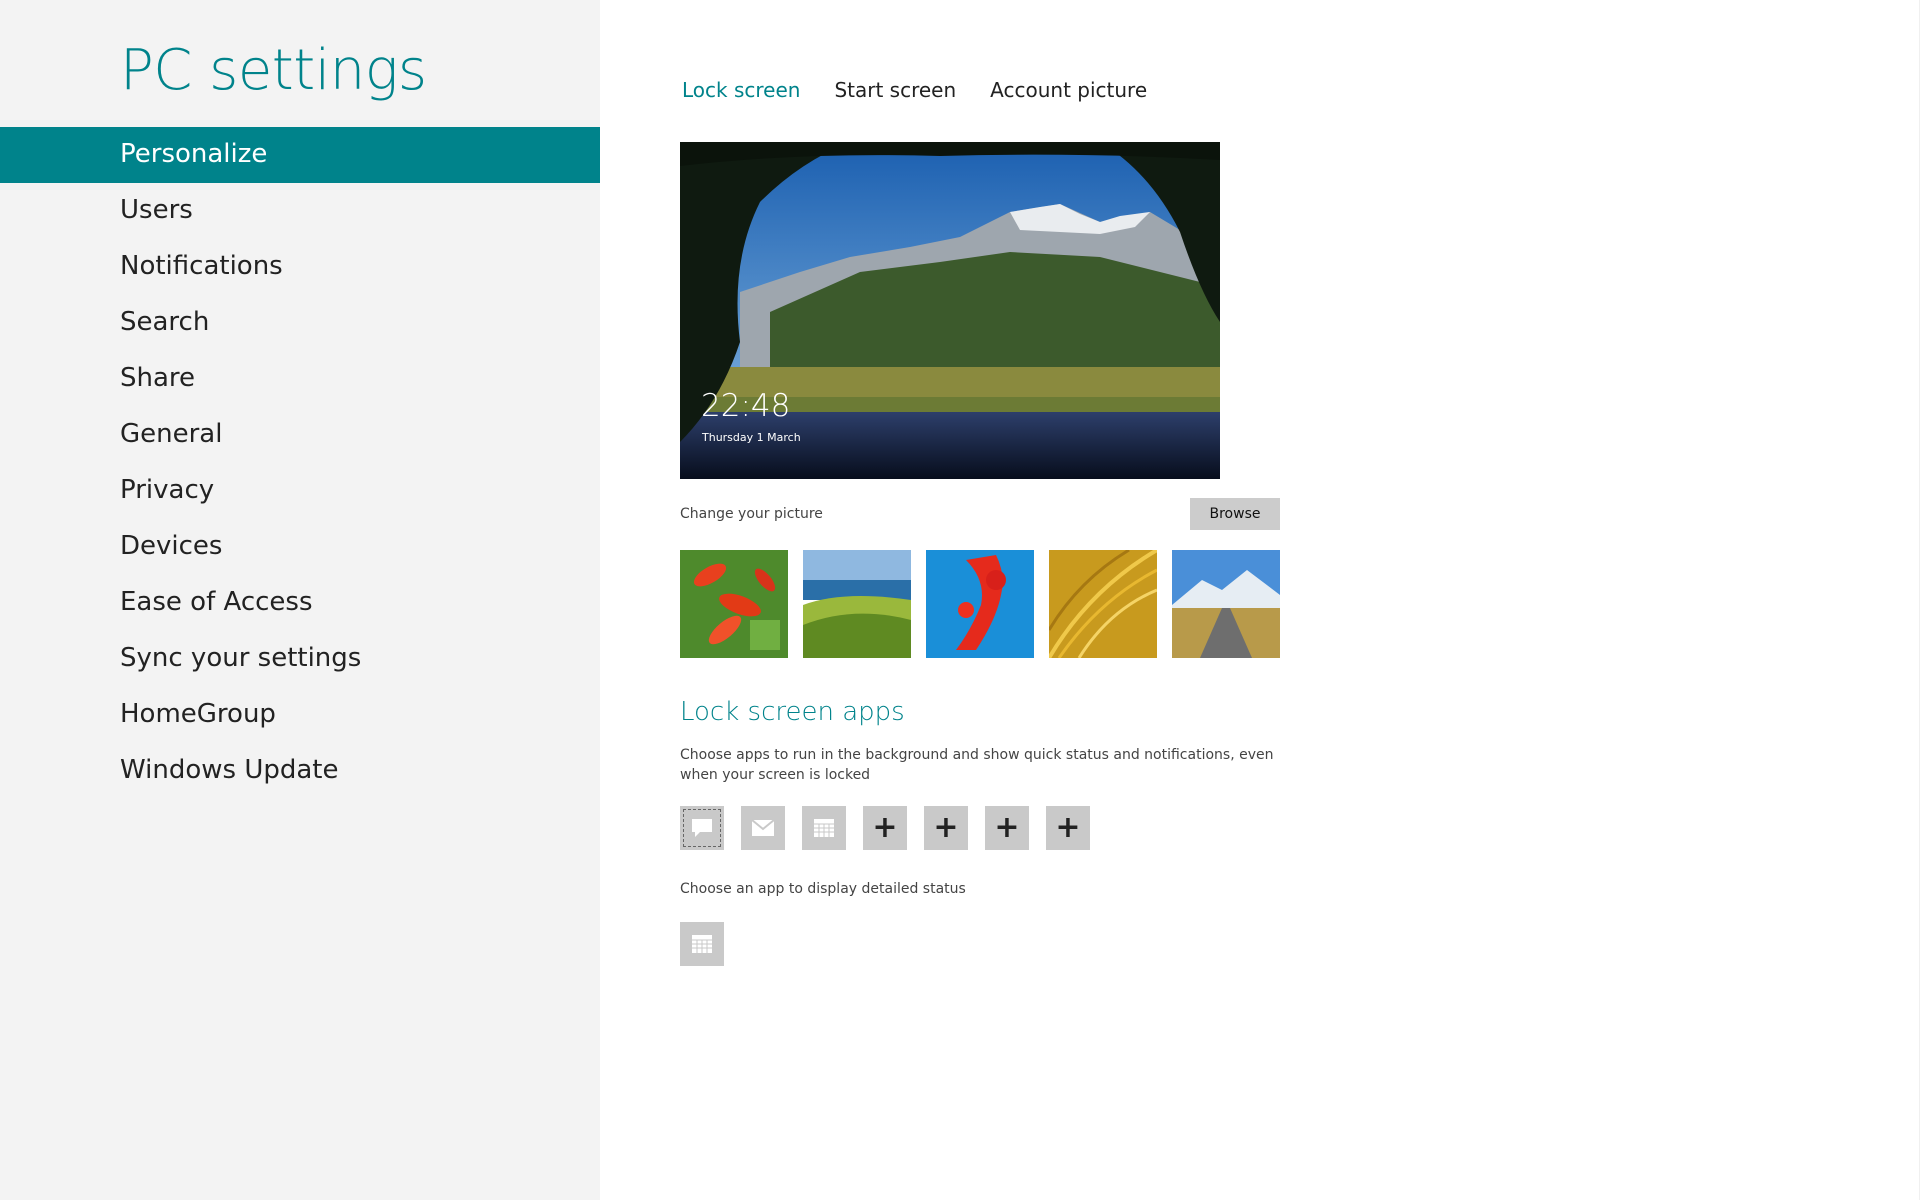 The height and width of the screenshot is (1200, 1920). I want to click on app-slot-messaging, so click(702, 828).